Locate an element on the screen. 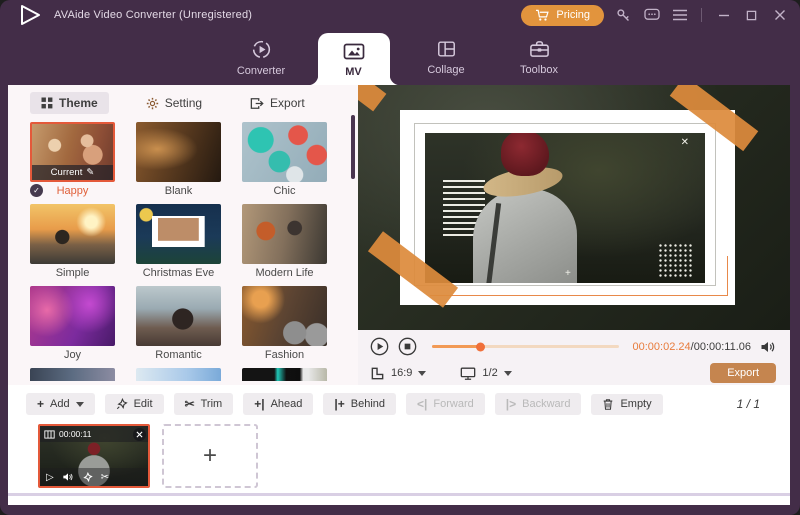 The height and width of the screenshot is (515, 800). empty-button: Empty is located at coordinates (627, 404).